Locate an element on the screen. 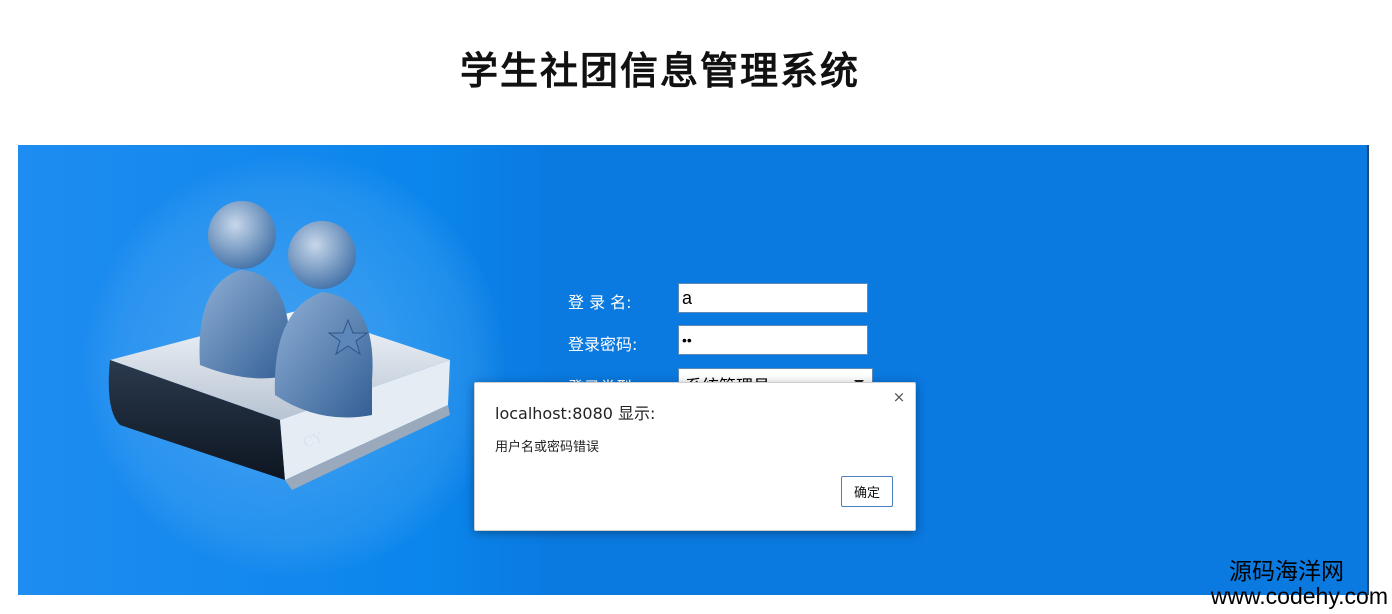 The height and width of the screenshot is (614, 1392). password-label: 登录密码: is located at coordinates (603, 344).